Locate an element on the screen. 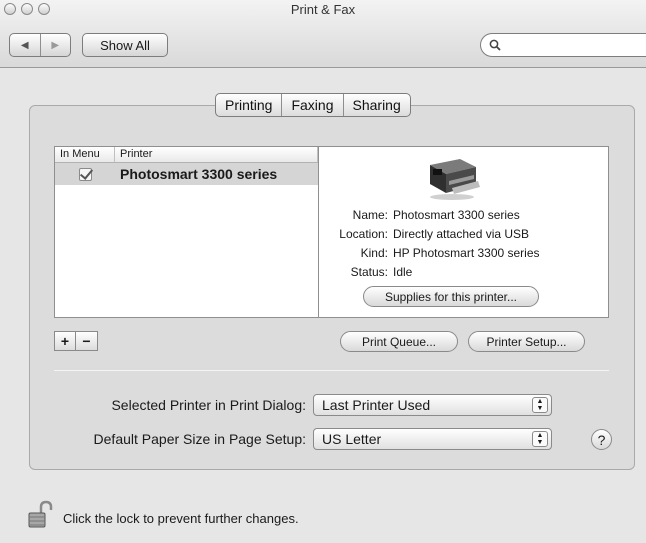 The image size is (646, 543). printer-icon is located at coordinates (455, 179).